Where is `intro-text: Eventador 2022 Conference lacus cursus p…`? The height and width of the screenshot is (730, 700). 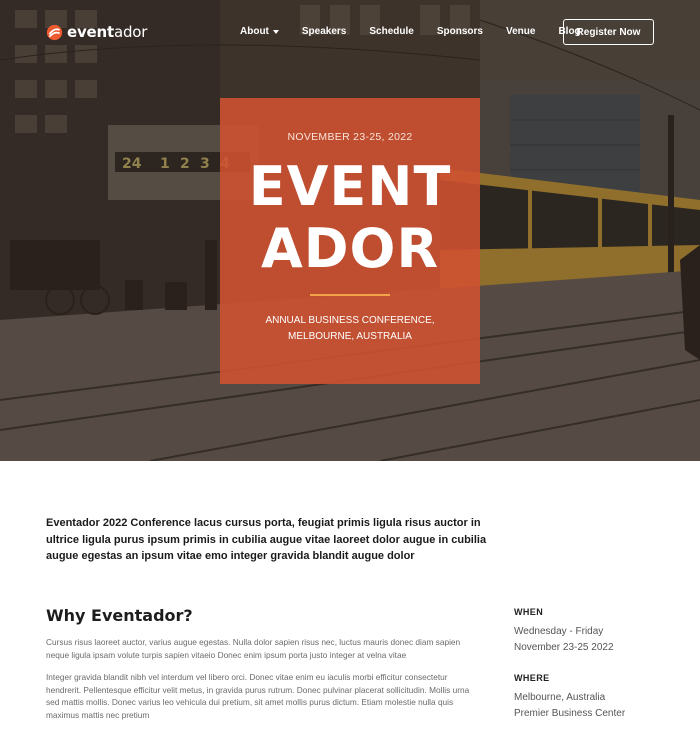
intro-text: Eventador 2022 Conference lacus cursus p… is located at coordinates (266, 539).